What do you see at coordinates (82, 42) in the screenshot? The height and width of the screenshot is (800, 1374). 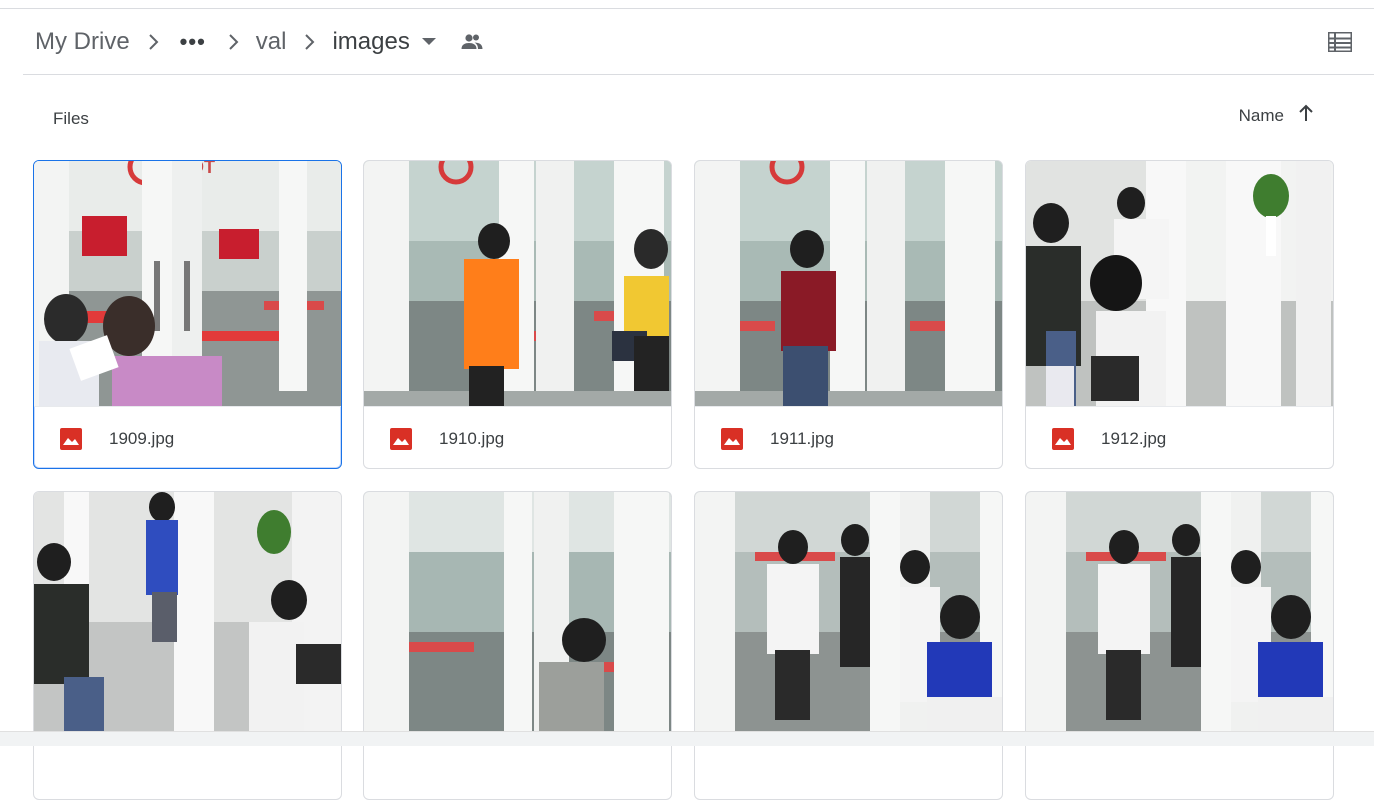 I see `breadcrumb-my-drive: My Drive` at bounding box center [82, 42].